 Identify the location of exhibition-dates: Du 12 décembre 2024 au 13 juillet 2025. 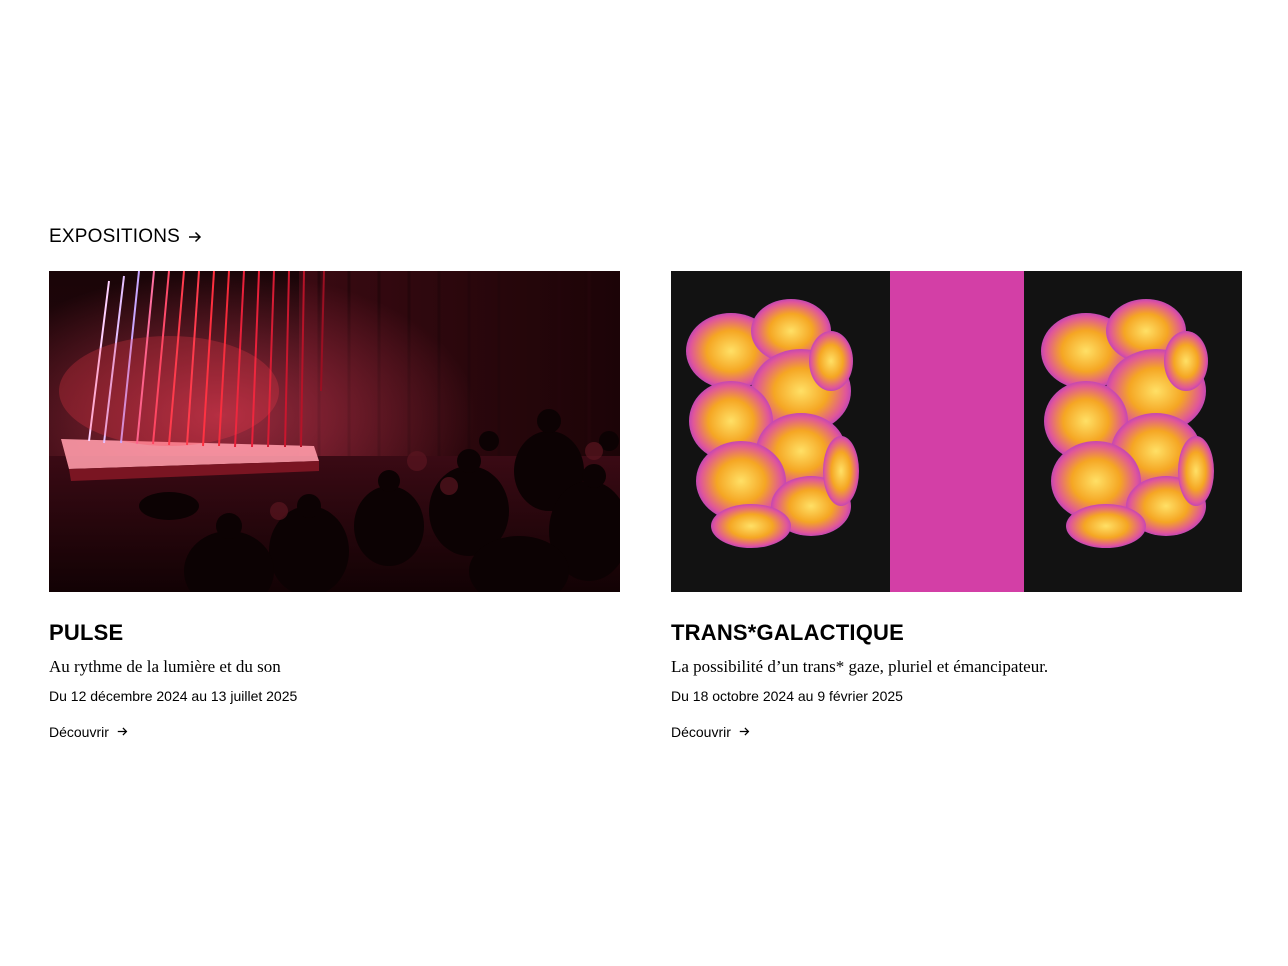
(173, 696).